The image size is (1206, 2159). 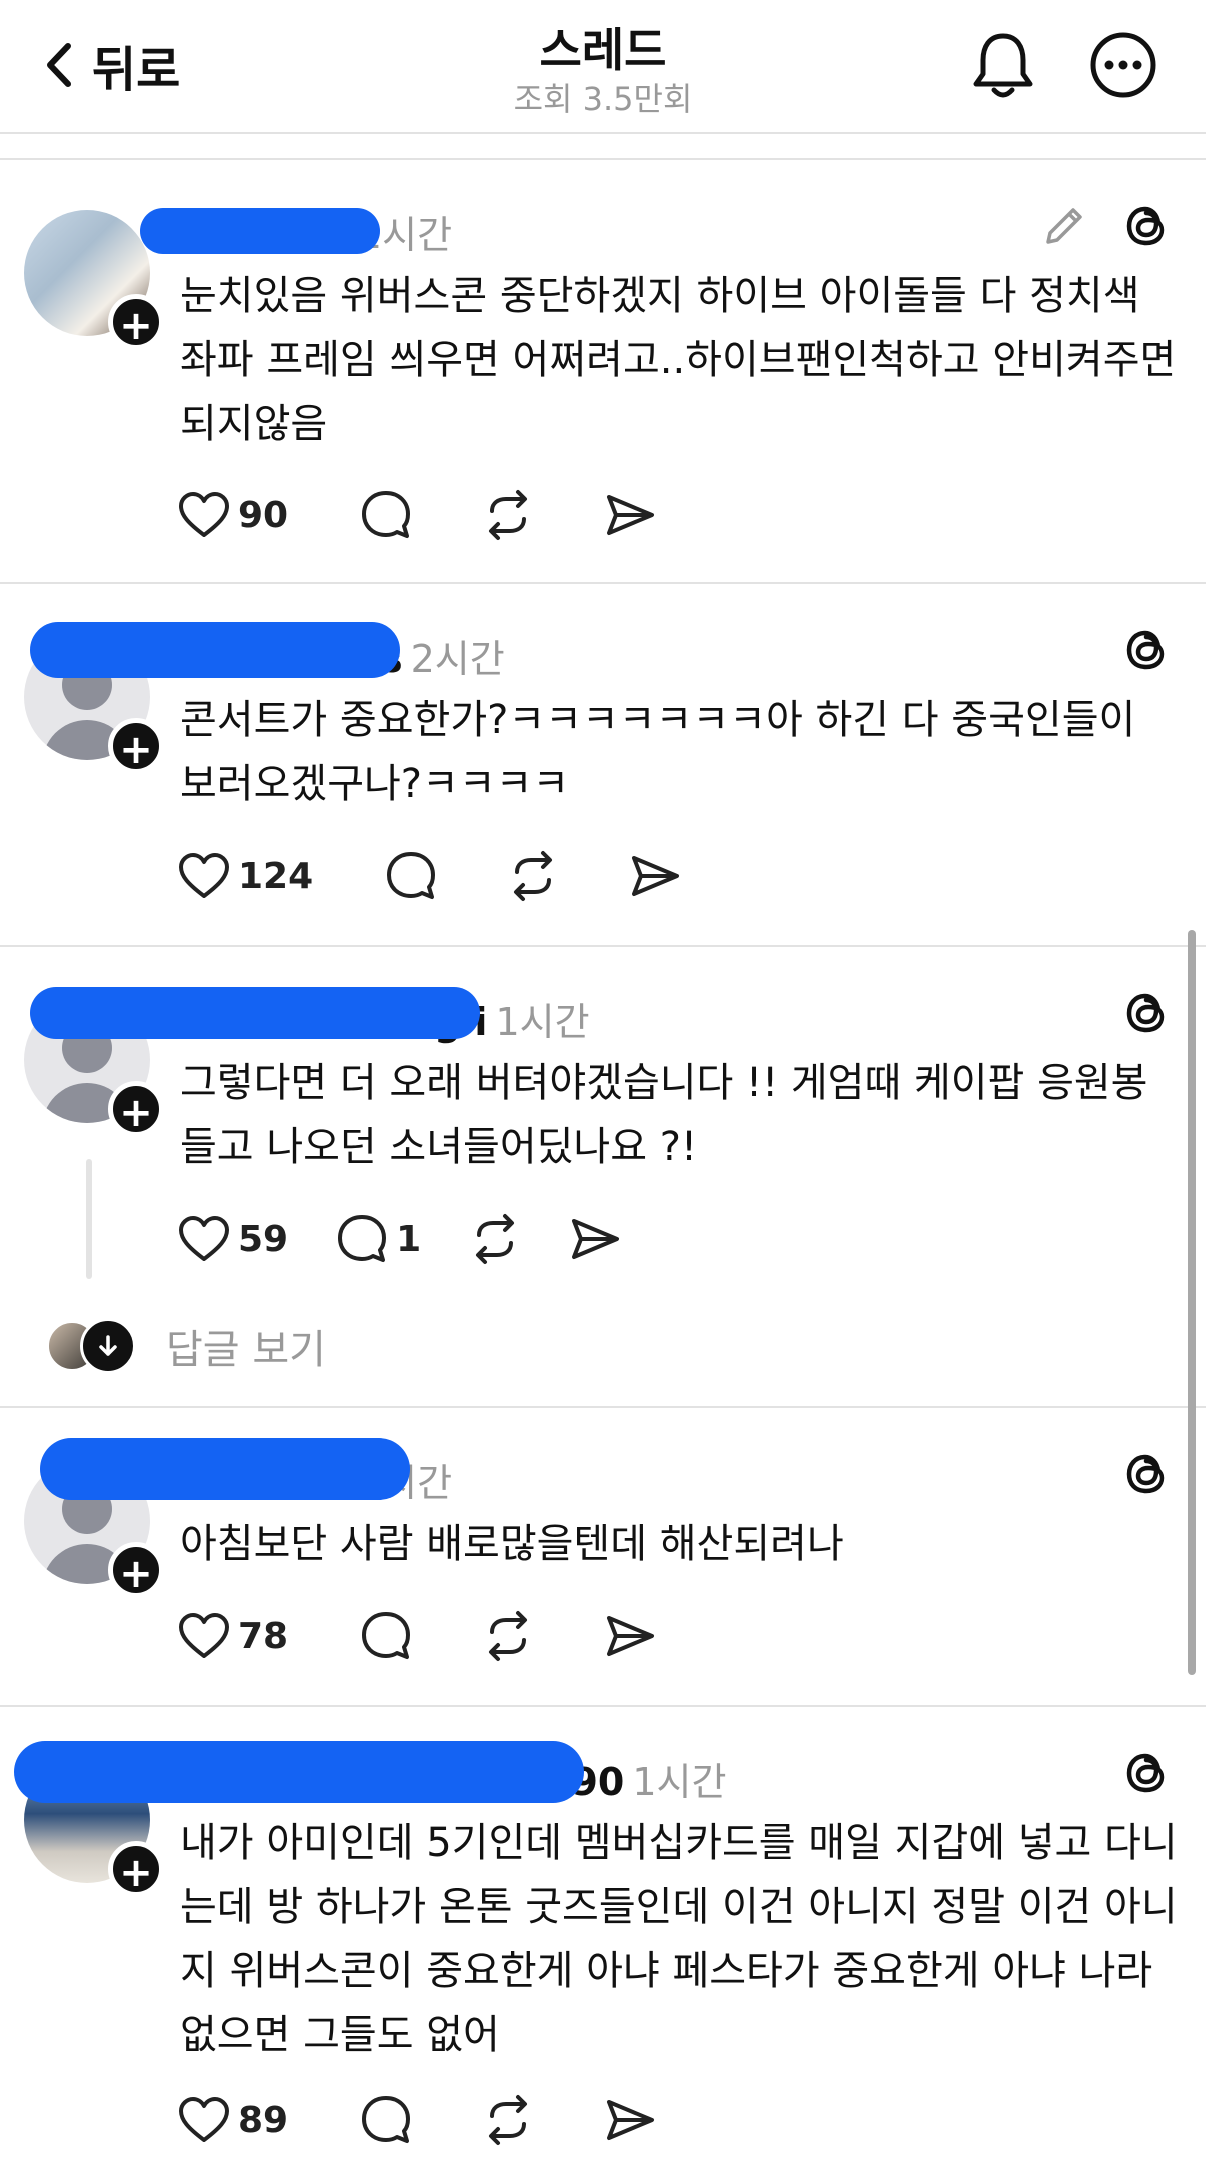 I want to click on like-button: 59, so click(x=233, y=1239).